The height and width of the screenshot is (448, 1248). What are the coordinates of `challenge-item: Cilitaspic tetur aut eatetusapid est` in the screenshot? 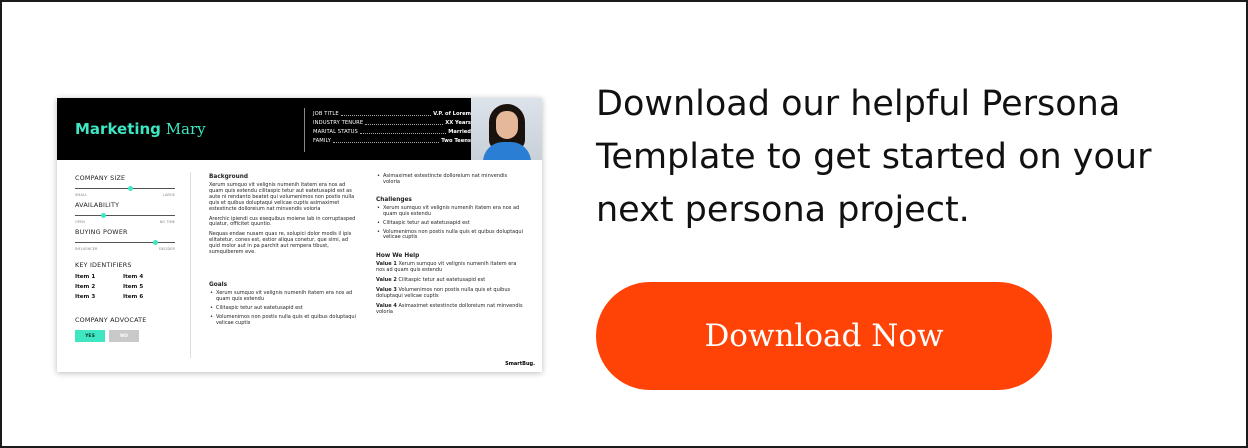 It's located at (450, 223).